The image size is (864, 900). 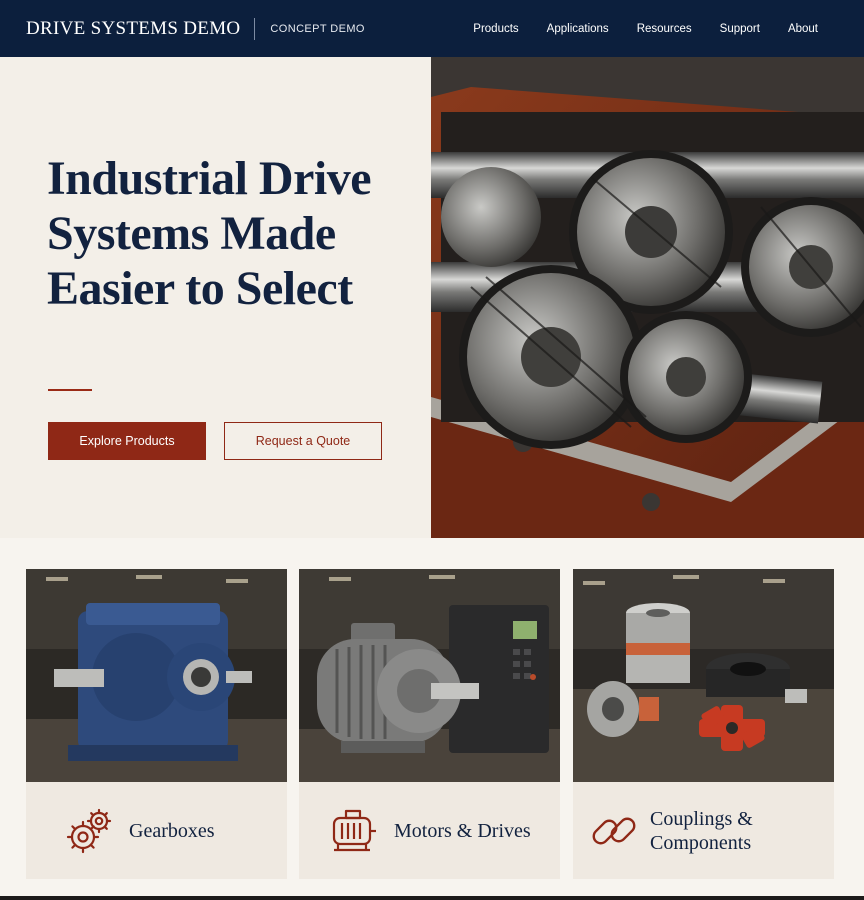 What do you see at coordinates (303, 441) in the screenshot?
I see `request-quote-button: Request a Quote` at bounding box center [303, 441].